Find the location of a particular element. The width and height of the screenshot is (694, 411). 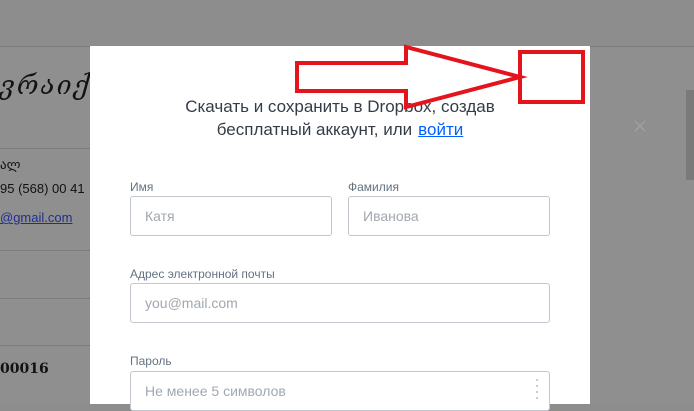

password-manager-icon is located at coordinates (538, 389).